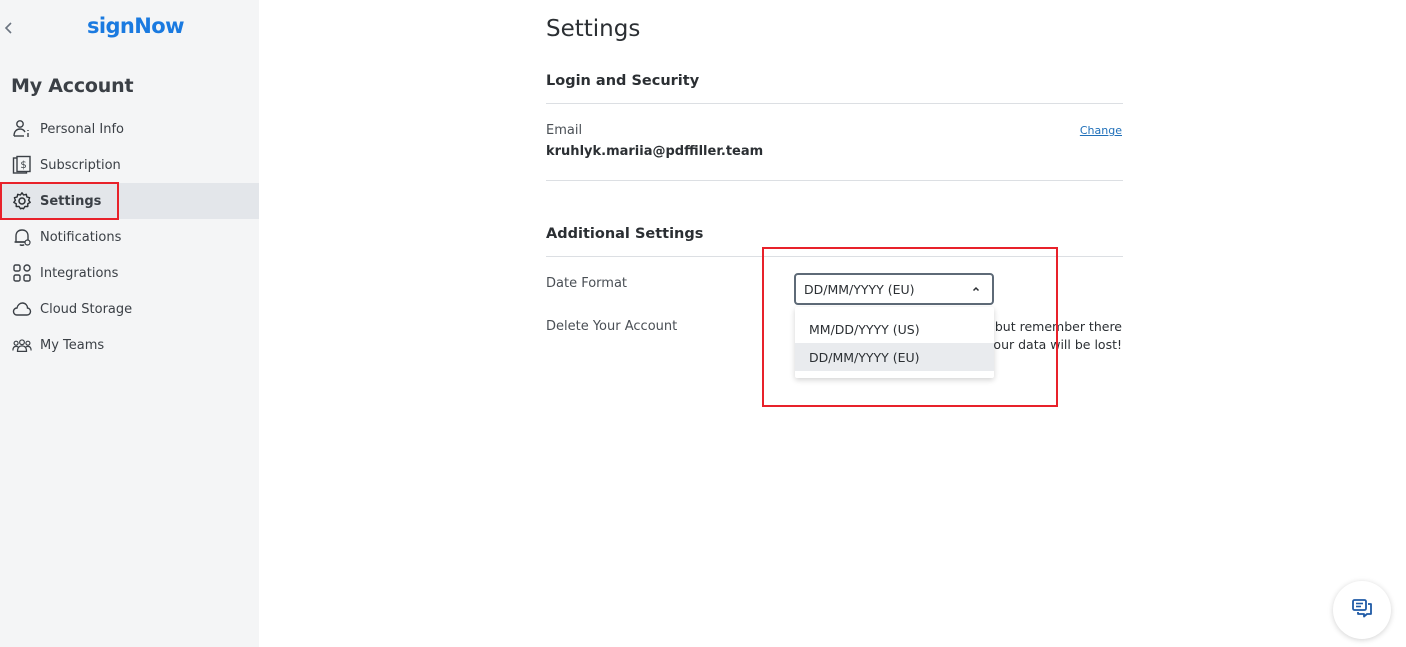  Describe the element at coordinates (10, 28) in the screenshot. I see `chevron-left-icon` at that location.